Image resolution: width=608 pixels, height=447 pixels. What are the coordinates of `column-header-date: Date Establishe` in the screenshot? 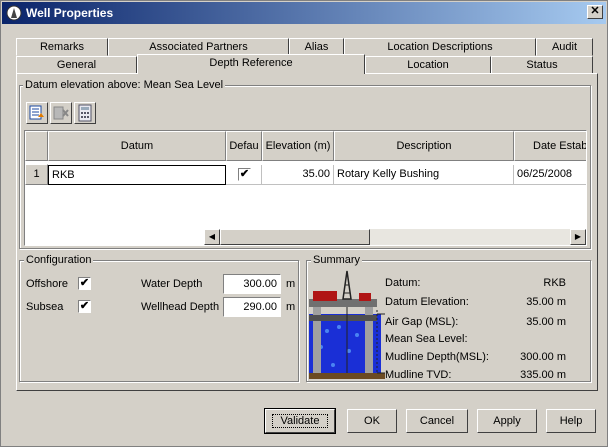 It's located at (550, 146).